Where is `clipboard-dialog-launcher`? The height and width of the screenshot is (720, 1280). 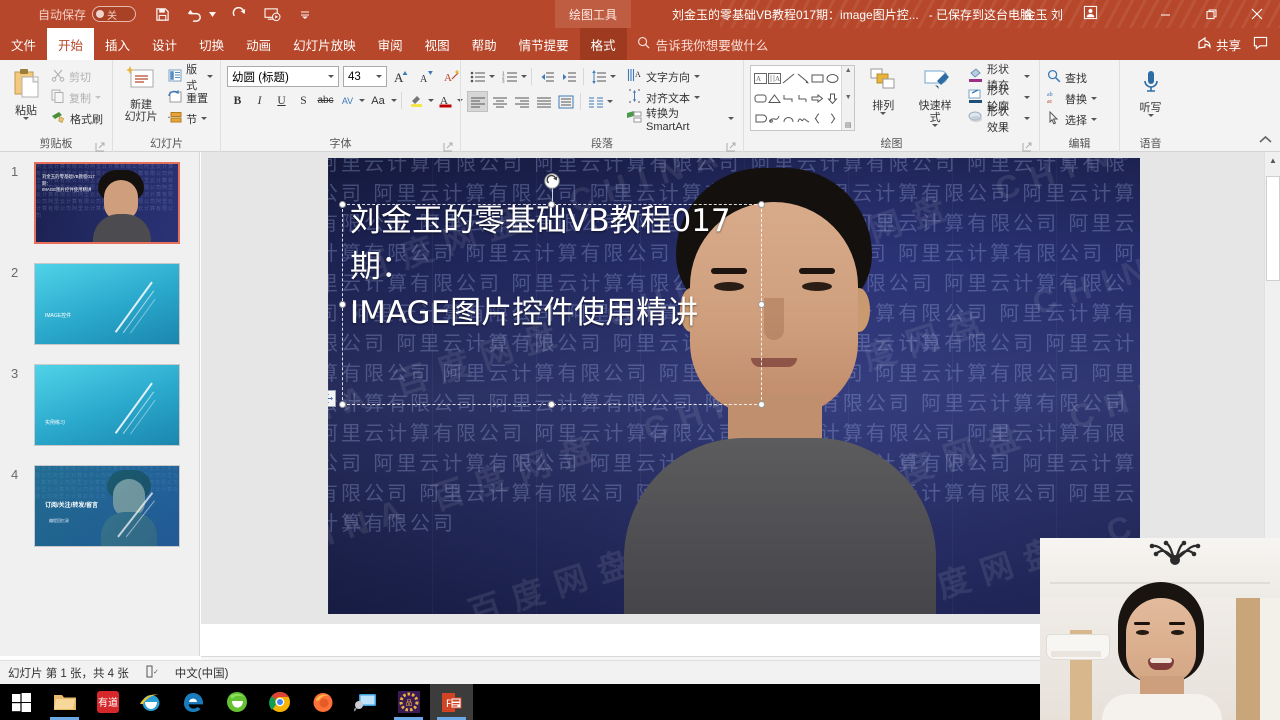
clipboard-dialog-launcher is located at coordinates (100, 146).